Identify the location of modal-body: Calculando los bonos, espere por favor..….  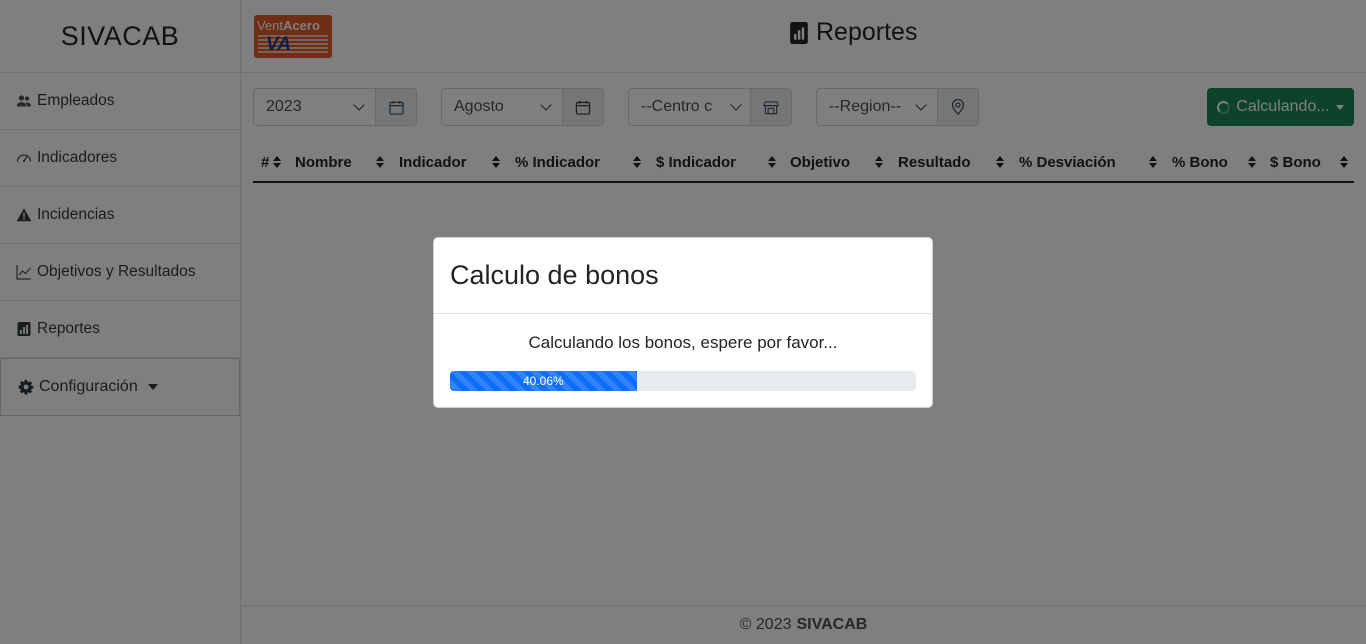
(683, 352).